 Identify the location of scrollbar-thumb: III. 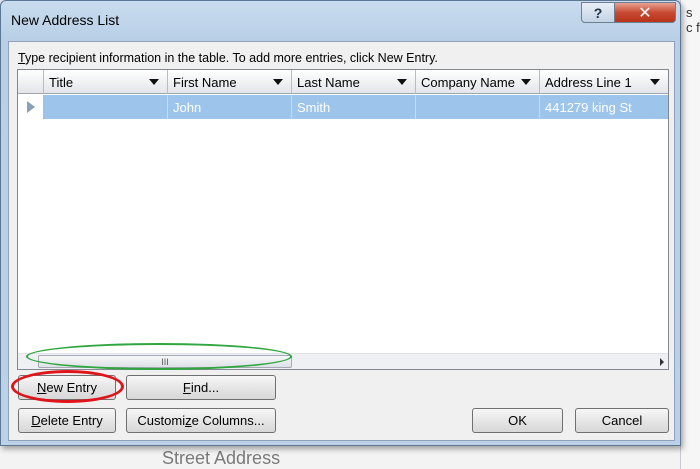
(165, 361).